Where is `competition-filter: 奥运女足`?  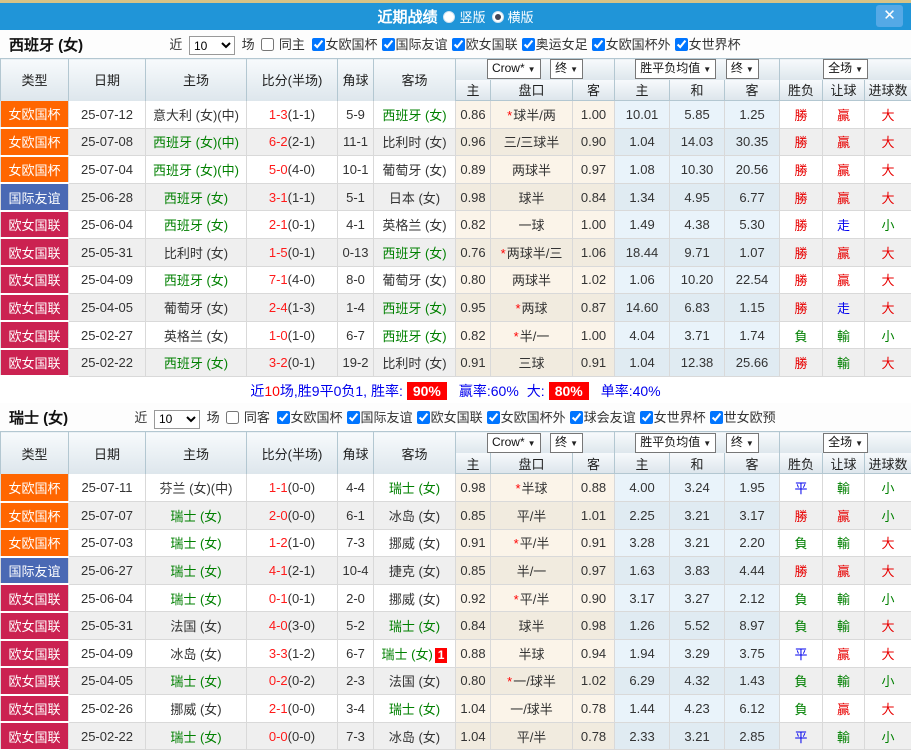 competition-filter: 奥运女足 is located at coordinates (553, 44).